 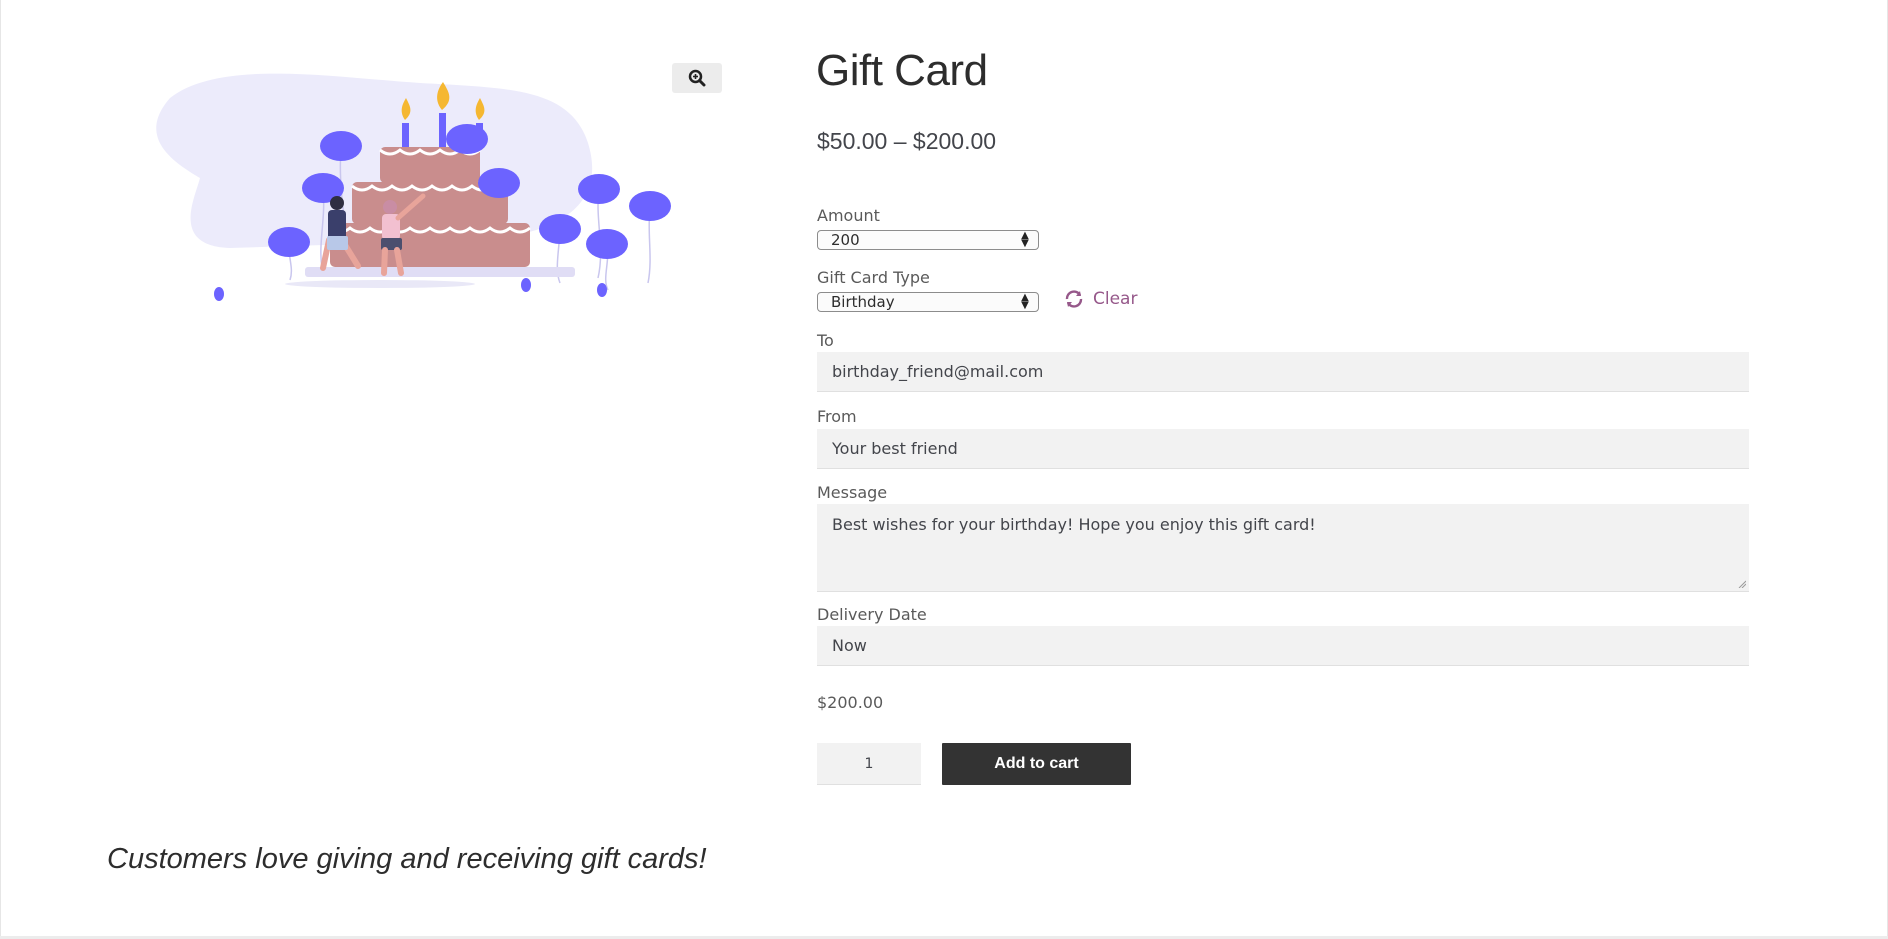 I want to click on delivery-date-field: Now, so click(x=1283, y=646).